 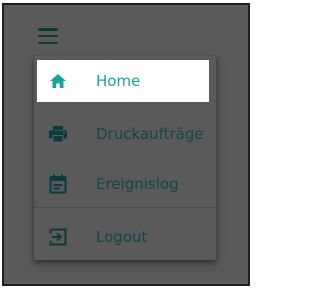 I want to click on printer-icon, so click(x=58, y=134).